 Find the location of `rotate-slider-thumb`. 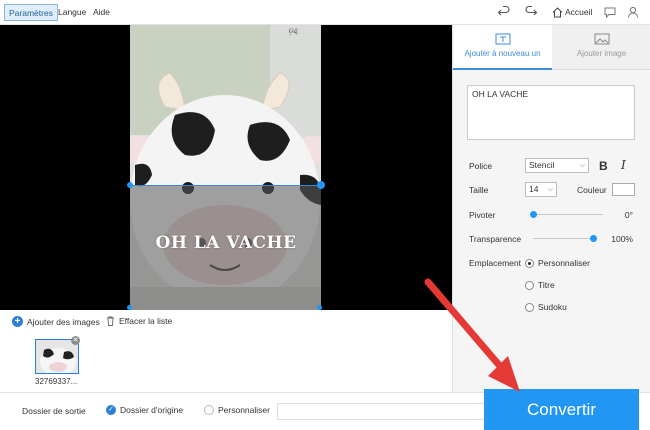

rotate-slider-thumb is located at coordinates (533, 214).